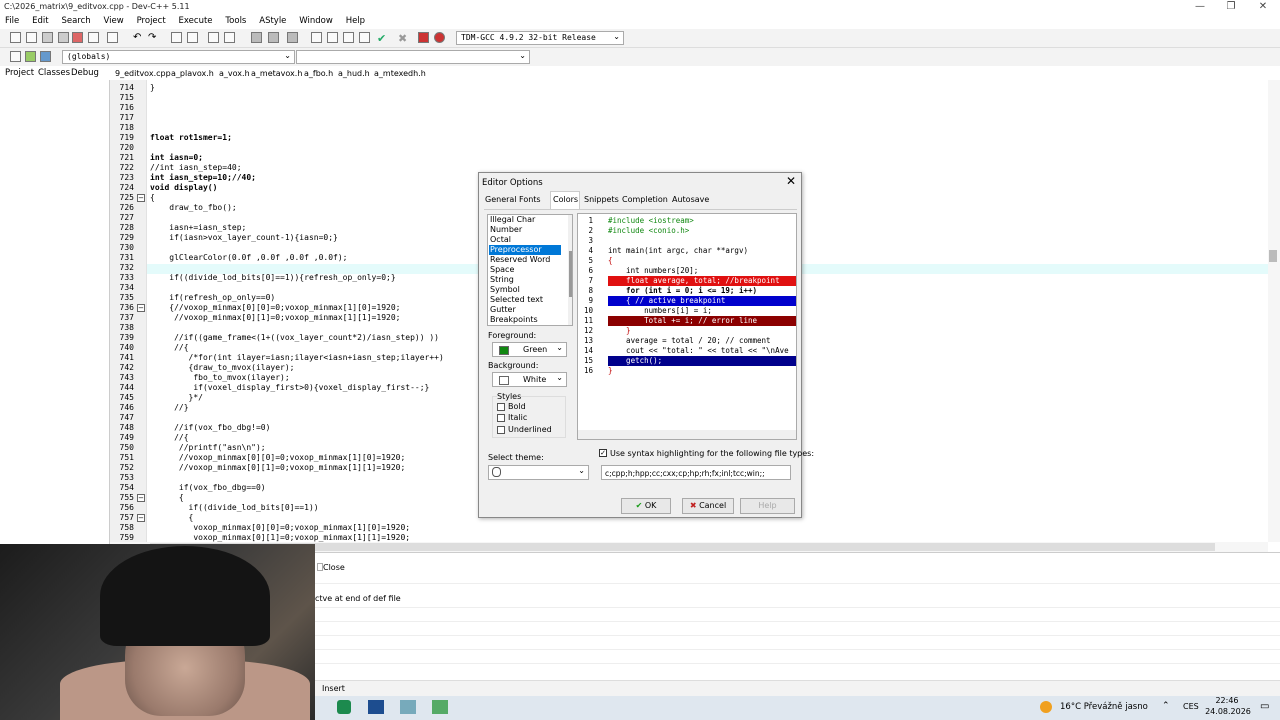  Describe the element at coordinates (112, 37) in the screenshot. I see `print-icon` at that location.